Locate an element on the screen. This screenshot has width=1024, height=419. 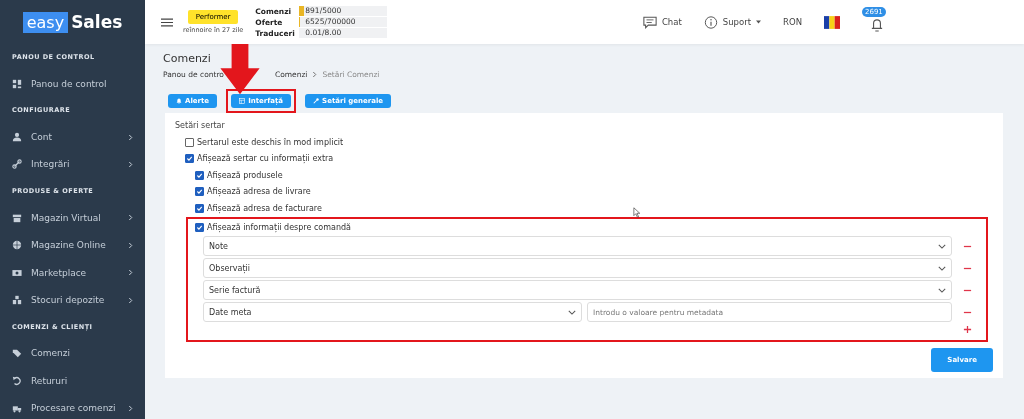
checkbox-option: Afișează sertar cu informații extra is located at coordinates (589, 158).